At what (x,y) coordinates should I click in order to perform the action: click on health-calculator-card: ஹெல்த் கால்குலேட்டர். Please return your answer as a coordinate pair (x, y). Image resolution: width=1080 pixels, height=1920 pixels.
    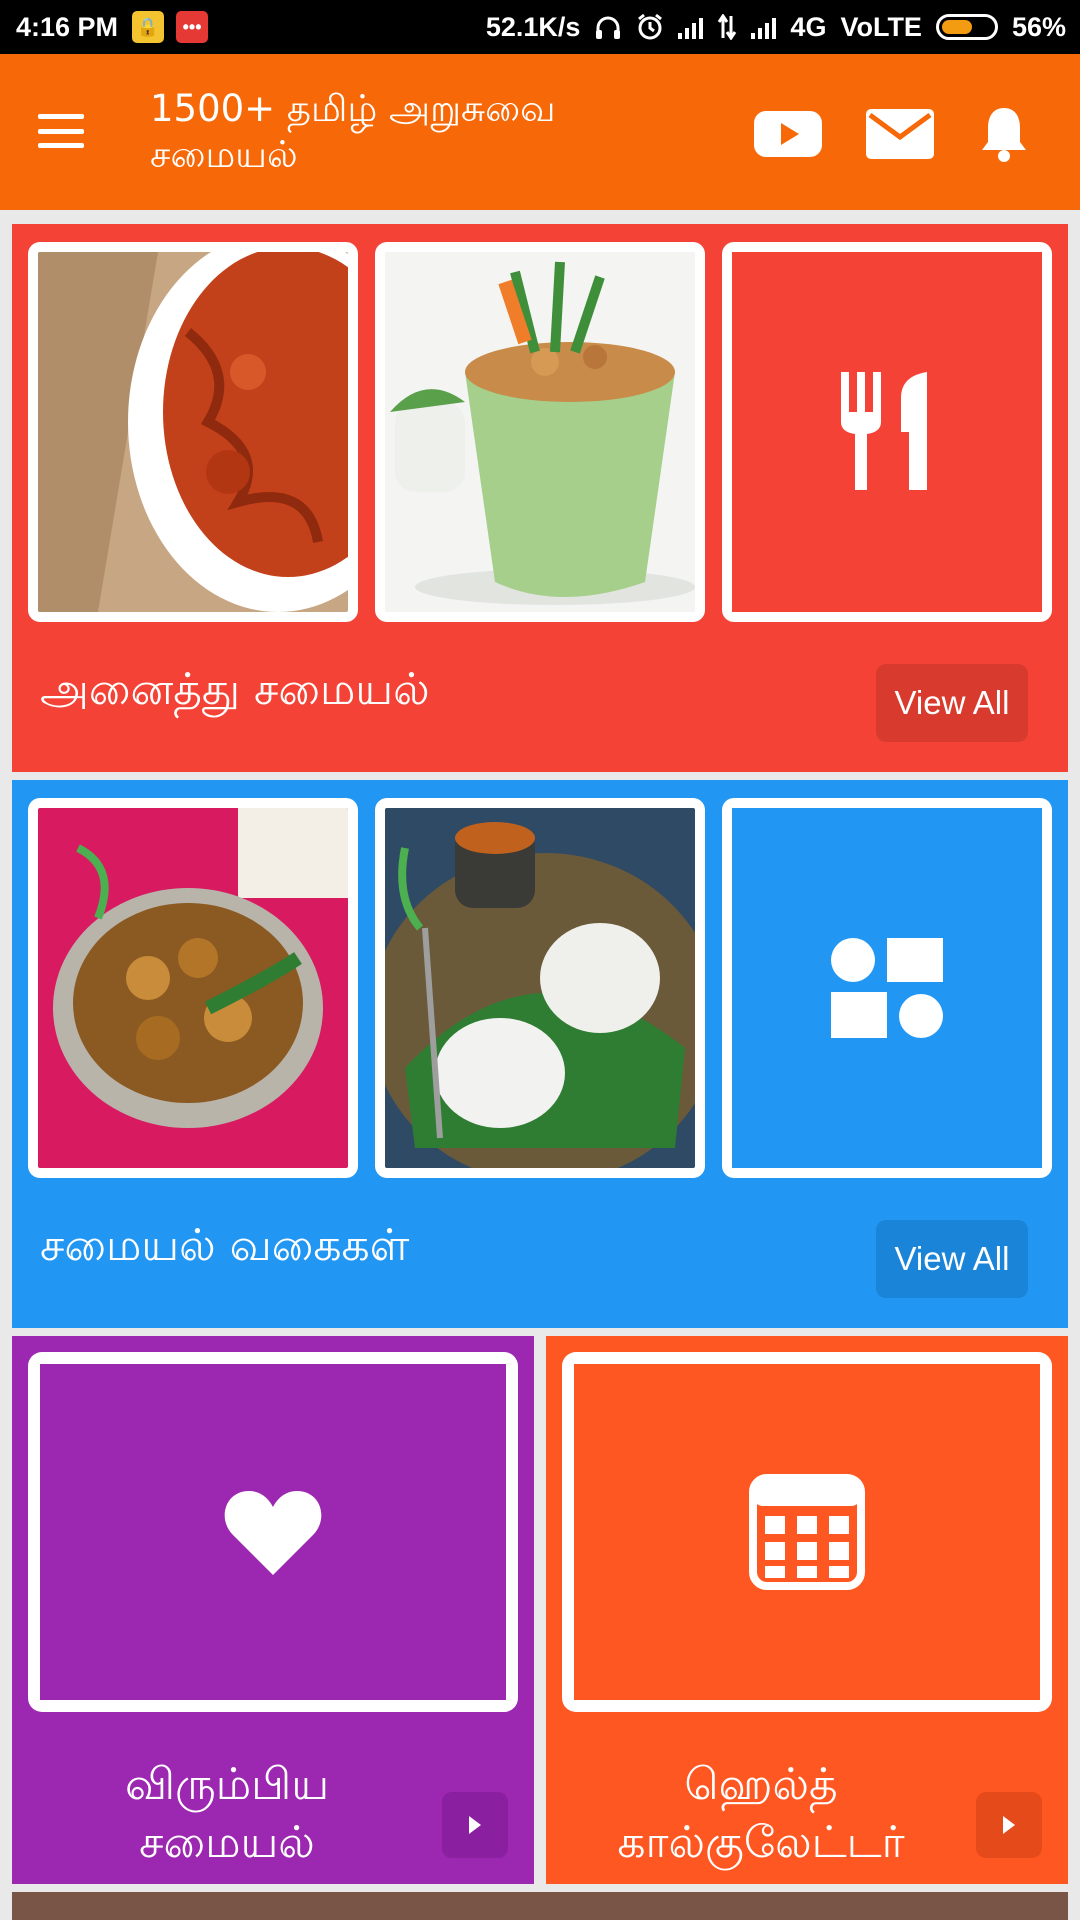
    Looking at the image, I should click on (807, 1610).